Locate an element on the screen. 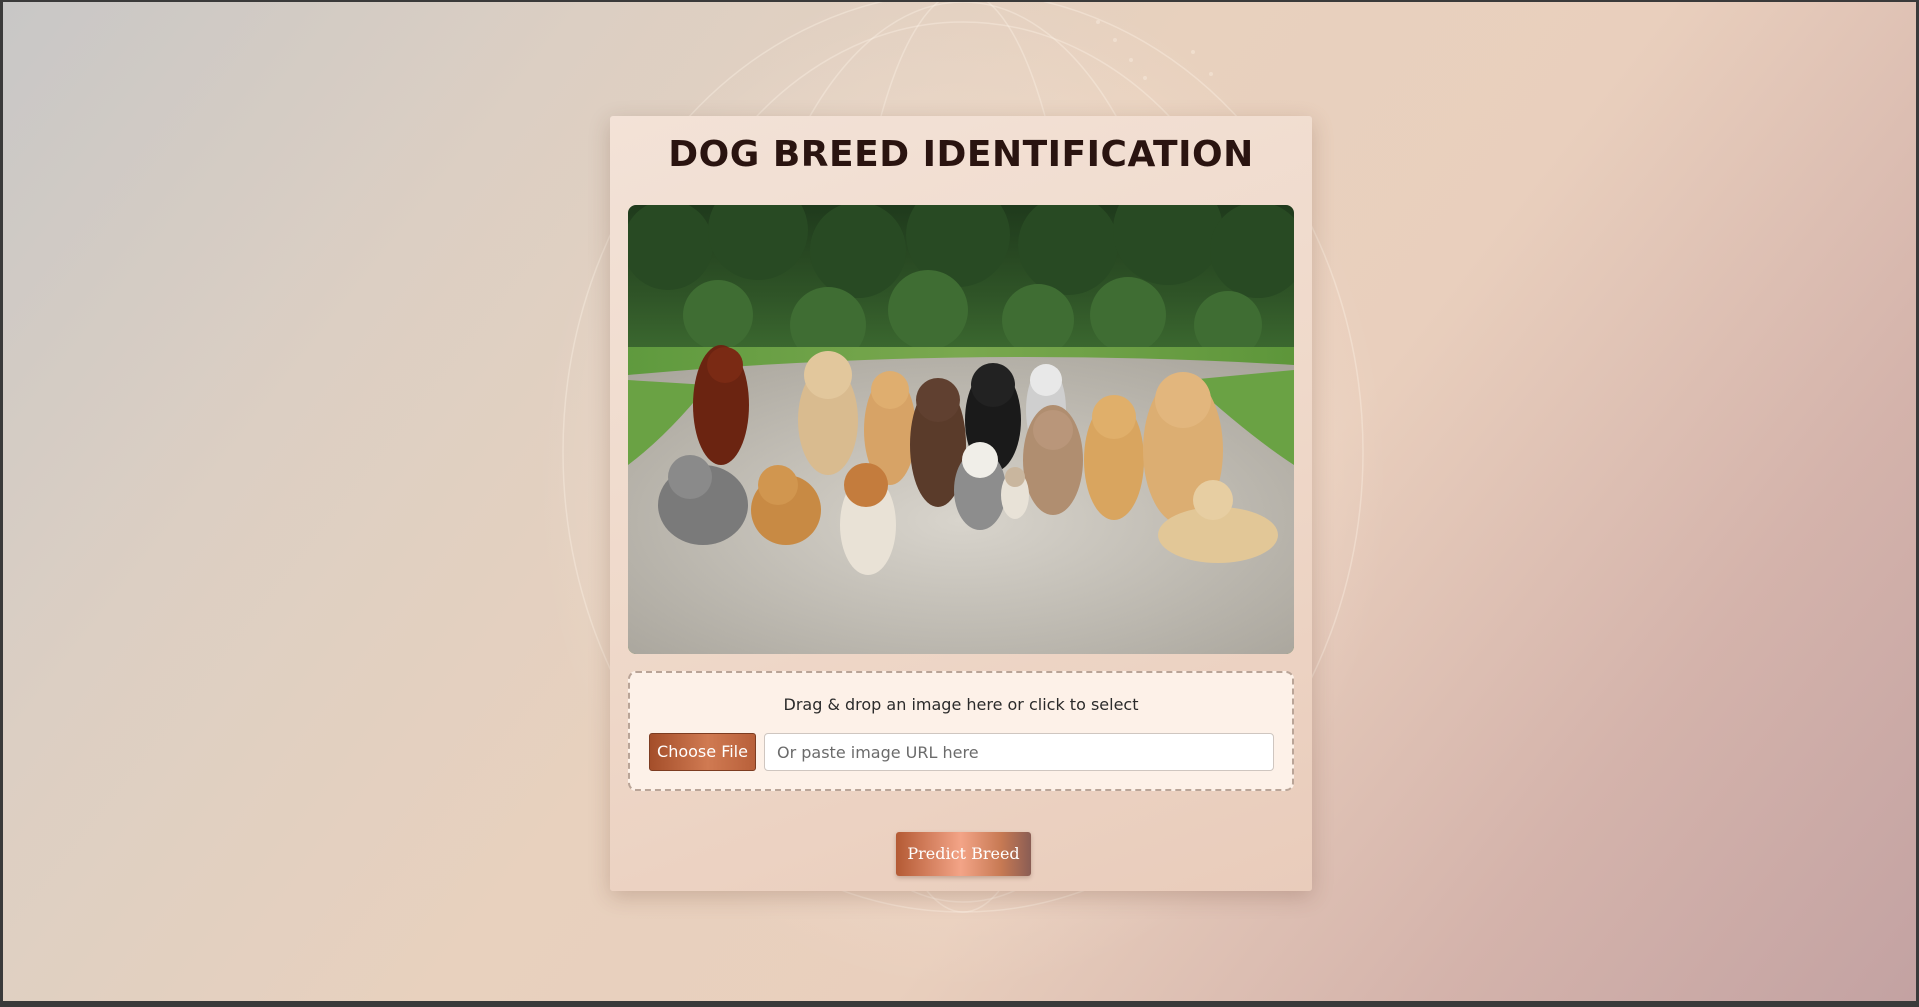 The width and height of the screenshot is (1919, 1007). choose-file-button: Choose File is located at coordinates (702, 752).